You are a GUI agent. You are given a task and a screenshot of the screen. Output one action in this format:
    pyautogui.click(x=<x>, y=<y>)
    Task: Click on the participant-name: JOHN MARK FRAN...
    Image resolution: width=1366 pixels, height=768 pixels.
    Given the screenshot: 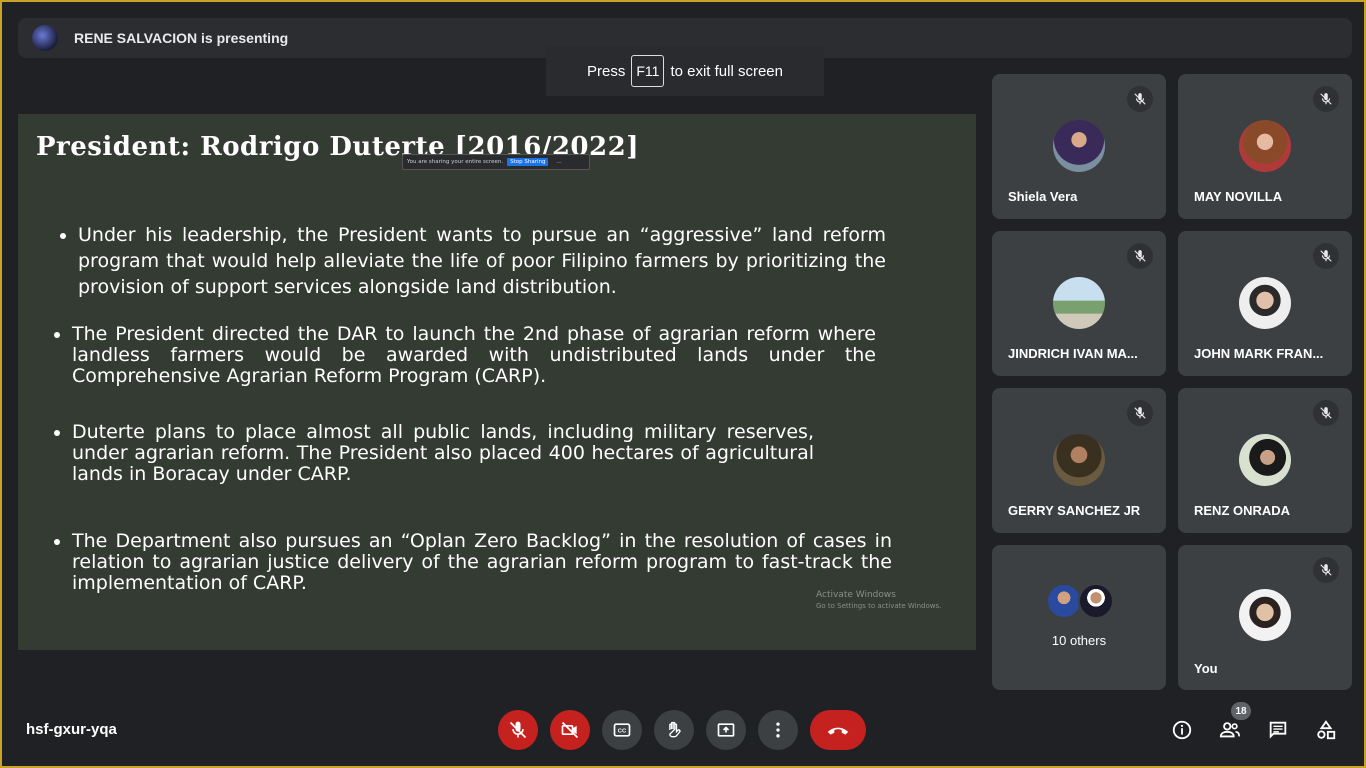 What is the action you would take?
    pyautogui.click(x=1259, y=353)
    